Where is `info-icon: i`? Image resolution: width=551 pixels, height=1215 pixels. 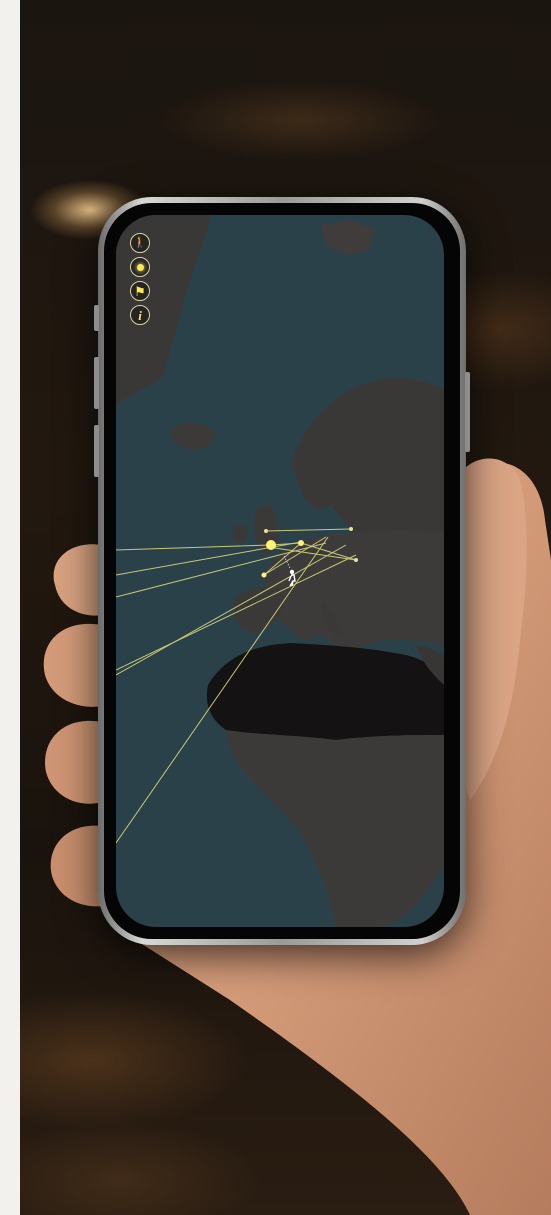 info-icon: i is located at coordinates (140, 315).